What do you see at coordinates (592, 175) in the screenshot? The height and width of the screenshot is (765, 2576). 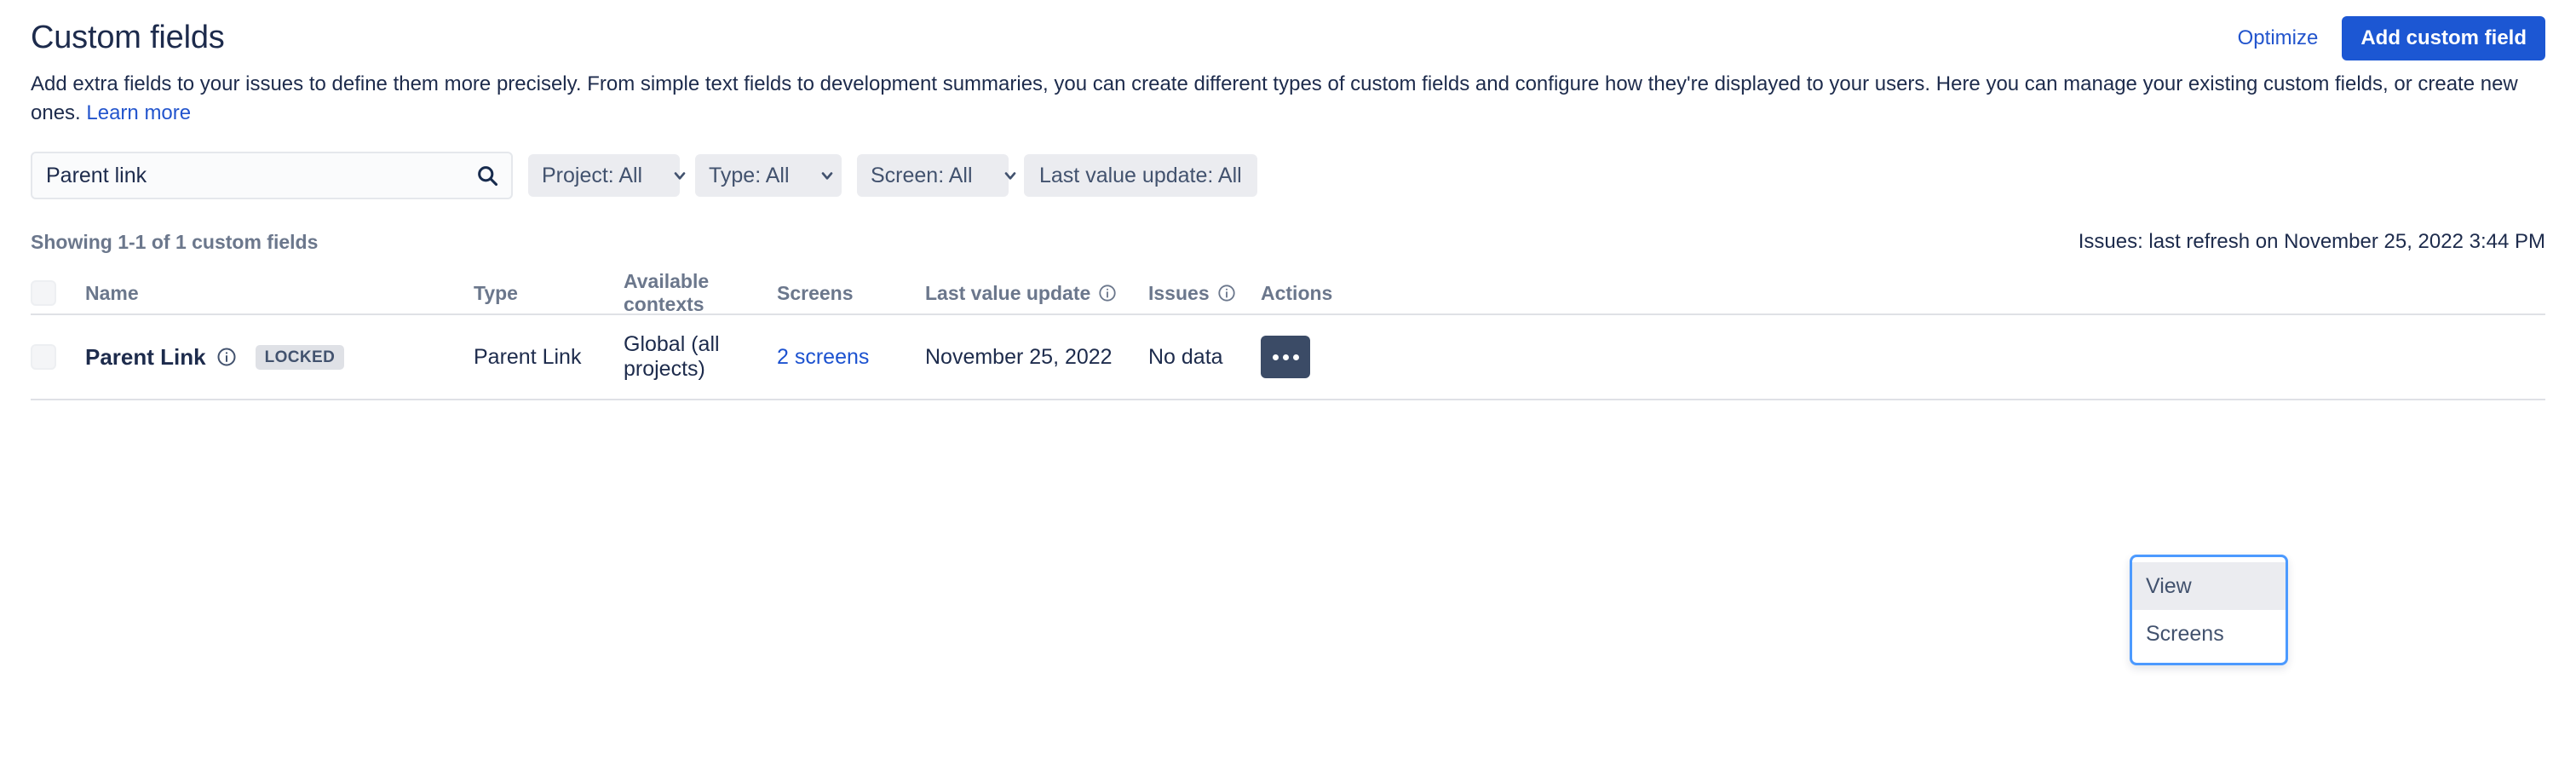 I see `filter-project-label: Project: All` at bounding box center [592, 175].